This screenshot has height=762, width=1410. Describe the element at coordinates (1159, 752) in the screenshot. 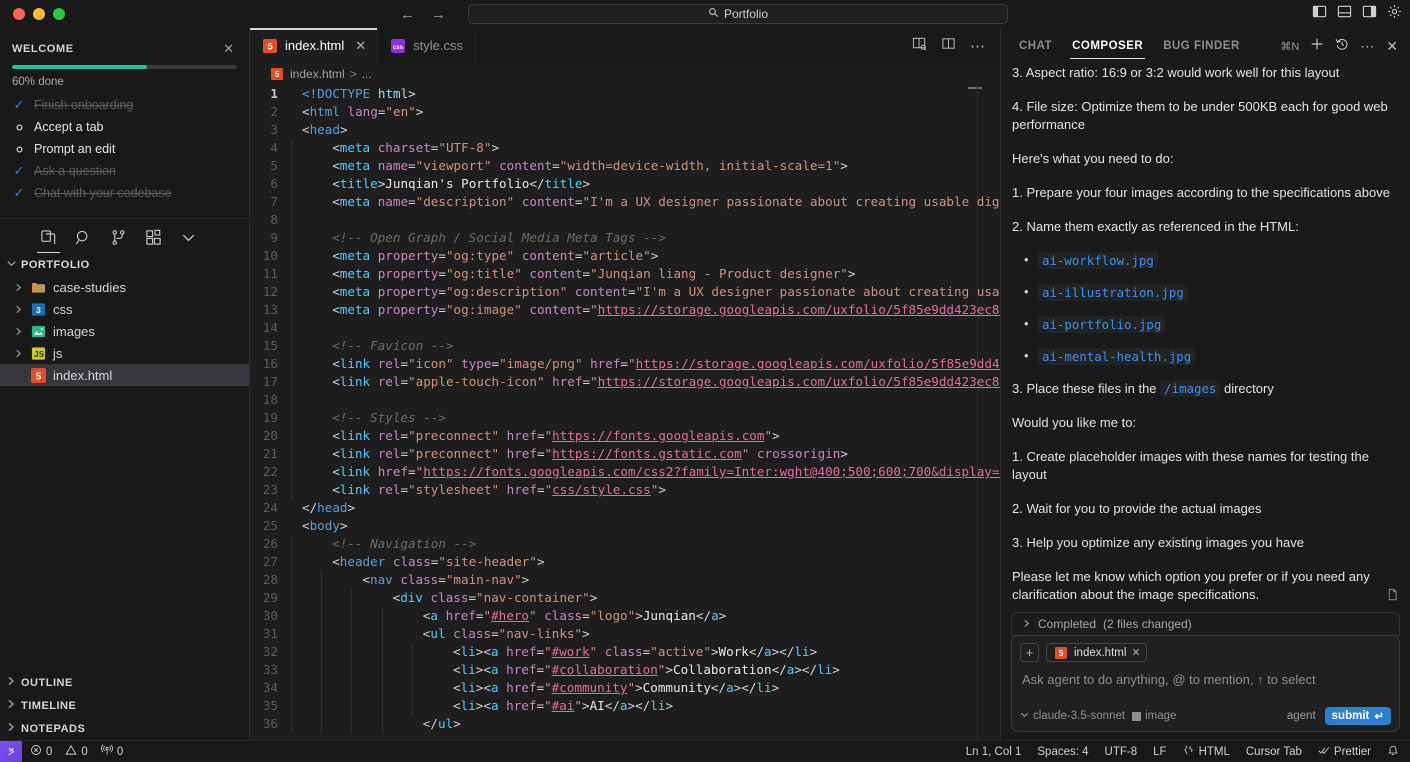

I see `end-of-line-sequence: LF` at that location.